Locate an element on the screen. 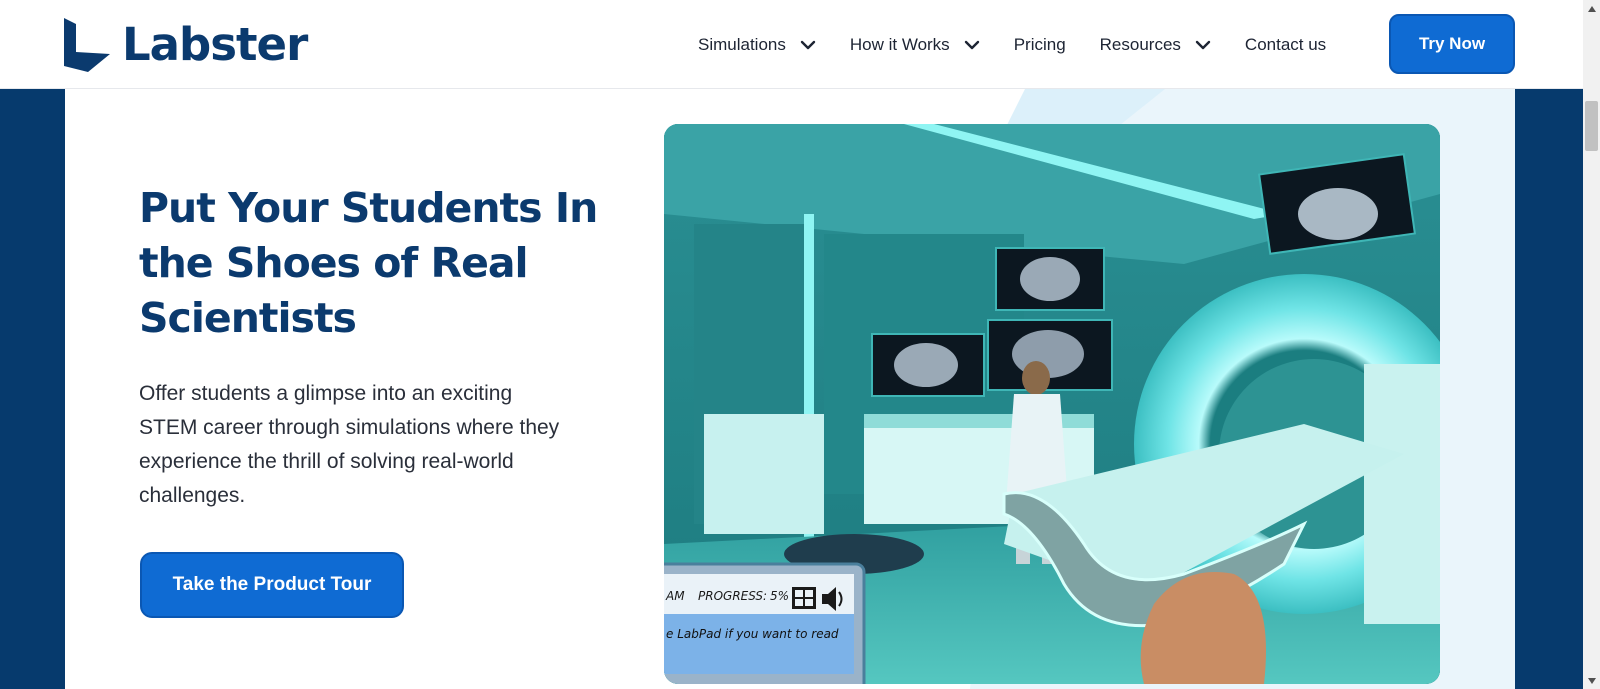 The image size is (1600, 689). nav-contact-us: Contact us is located at coordinates (1285, 45).